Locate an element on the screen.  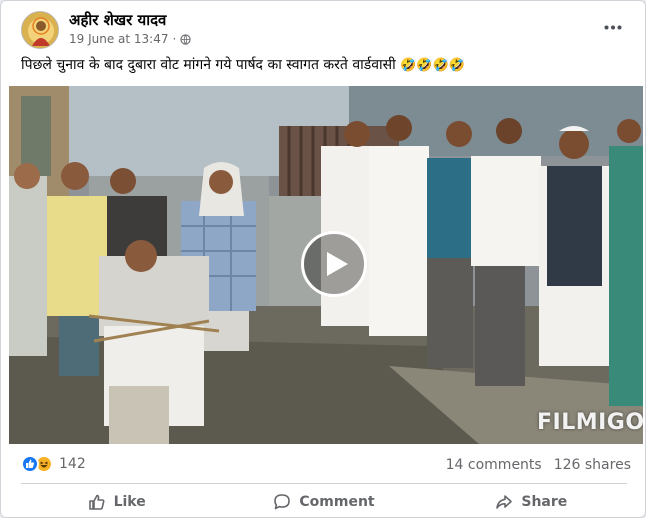
actions-divider is located at coordinates (324, 483).